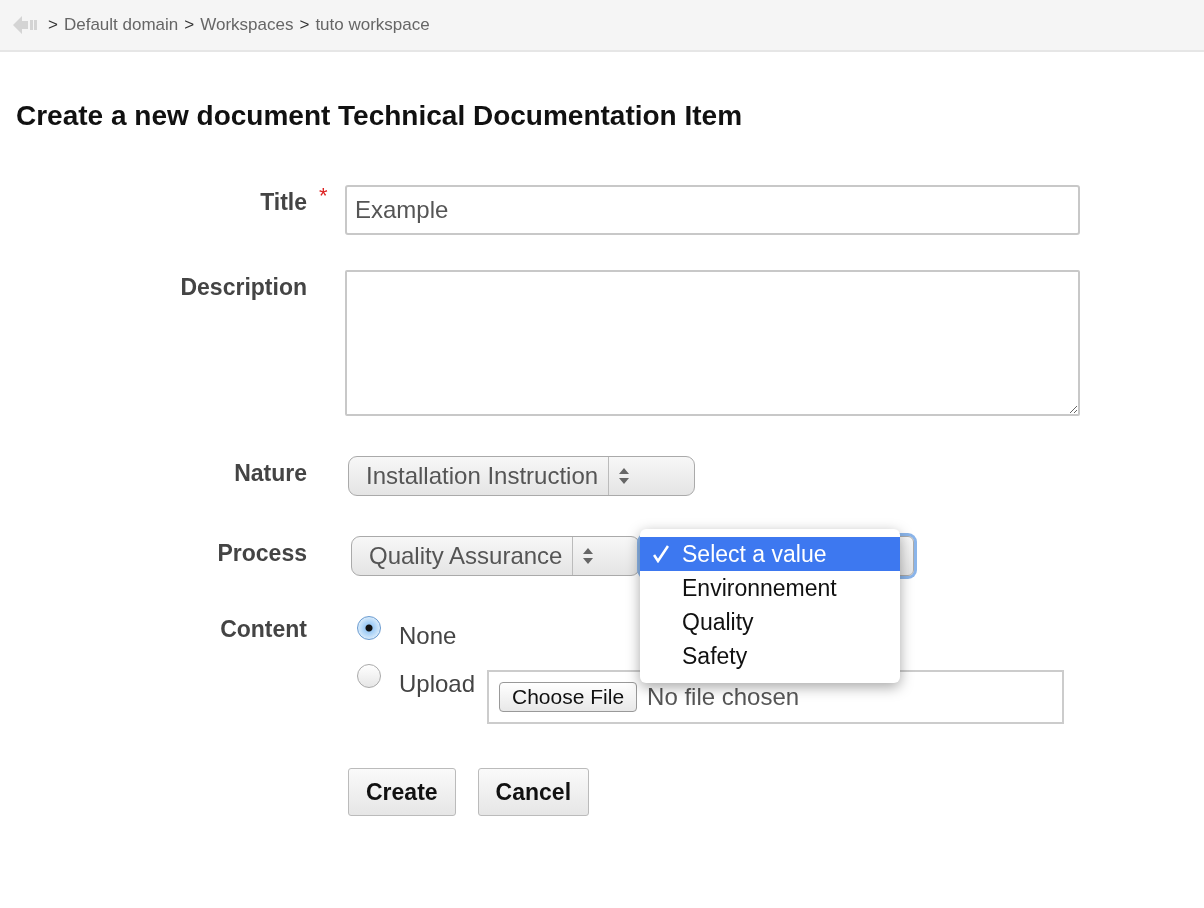 The height and width of the screenshot is (908, 1204). What do you see at coordinates (402, 792) in the screenshot?
I see `form-button: Create` at bounding box center [402, 792].